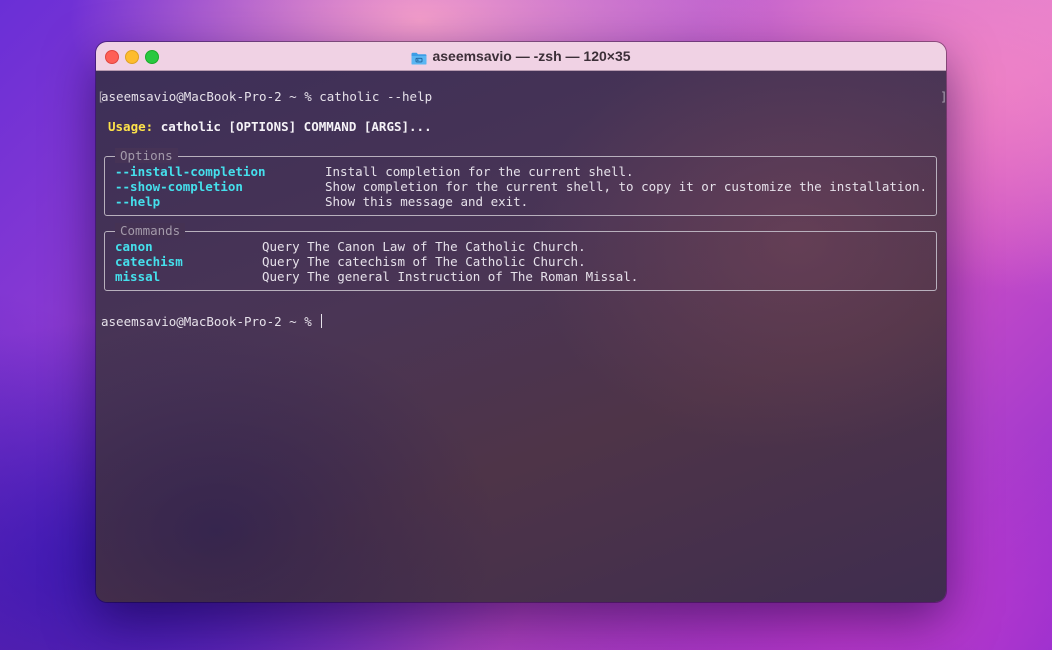 This screenshot has height=650, width=1052. What do you see at coordinates (531, 56) in the screenshot?
I see `window-title: aseemsavio — -zsh — 120×35` at bounding box center [531, 56].